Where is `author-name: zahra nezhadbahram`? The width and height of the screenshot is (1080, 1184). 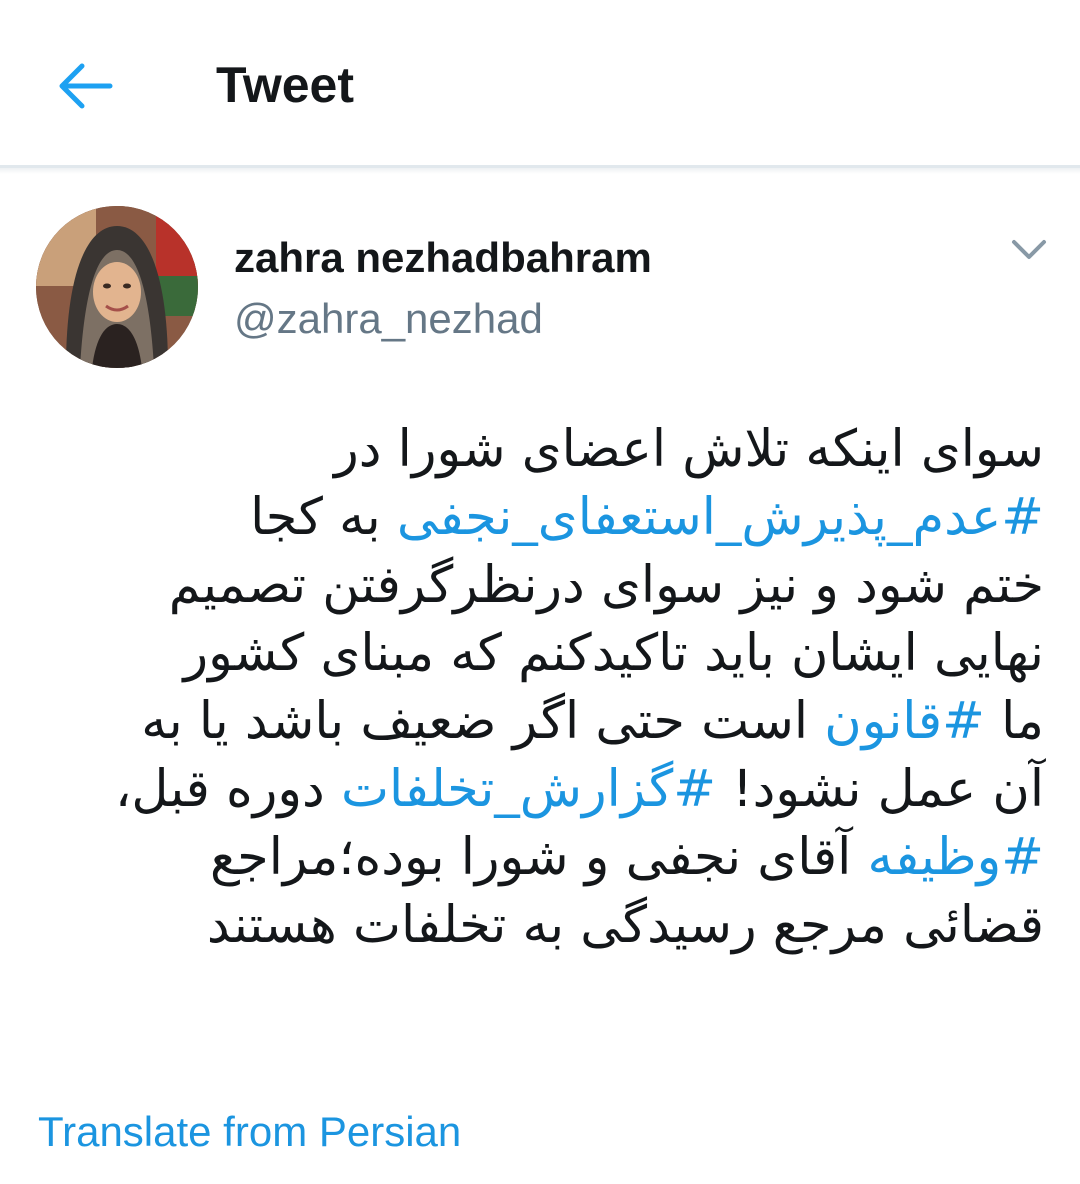 author-name: zahra nezhadbahram is located at coordinates (443, 258).